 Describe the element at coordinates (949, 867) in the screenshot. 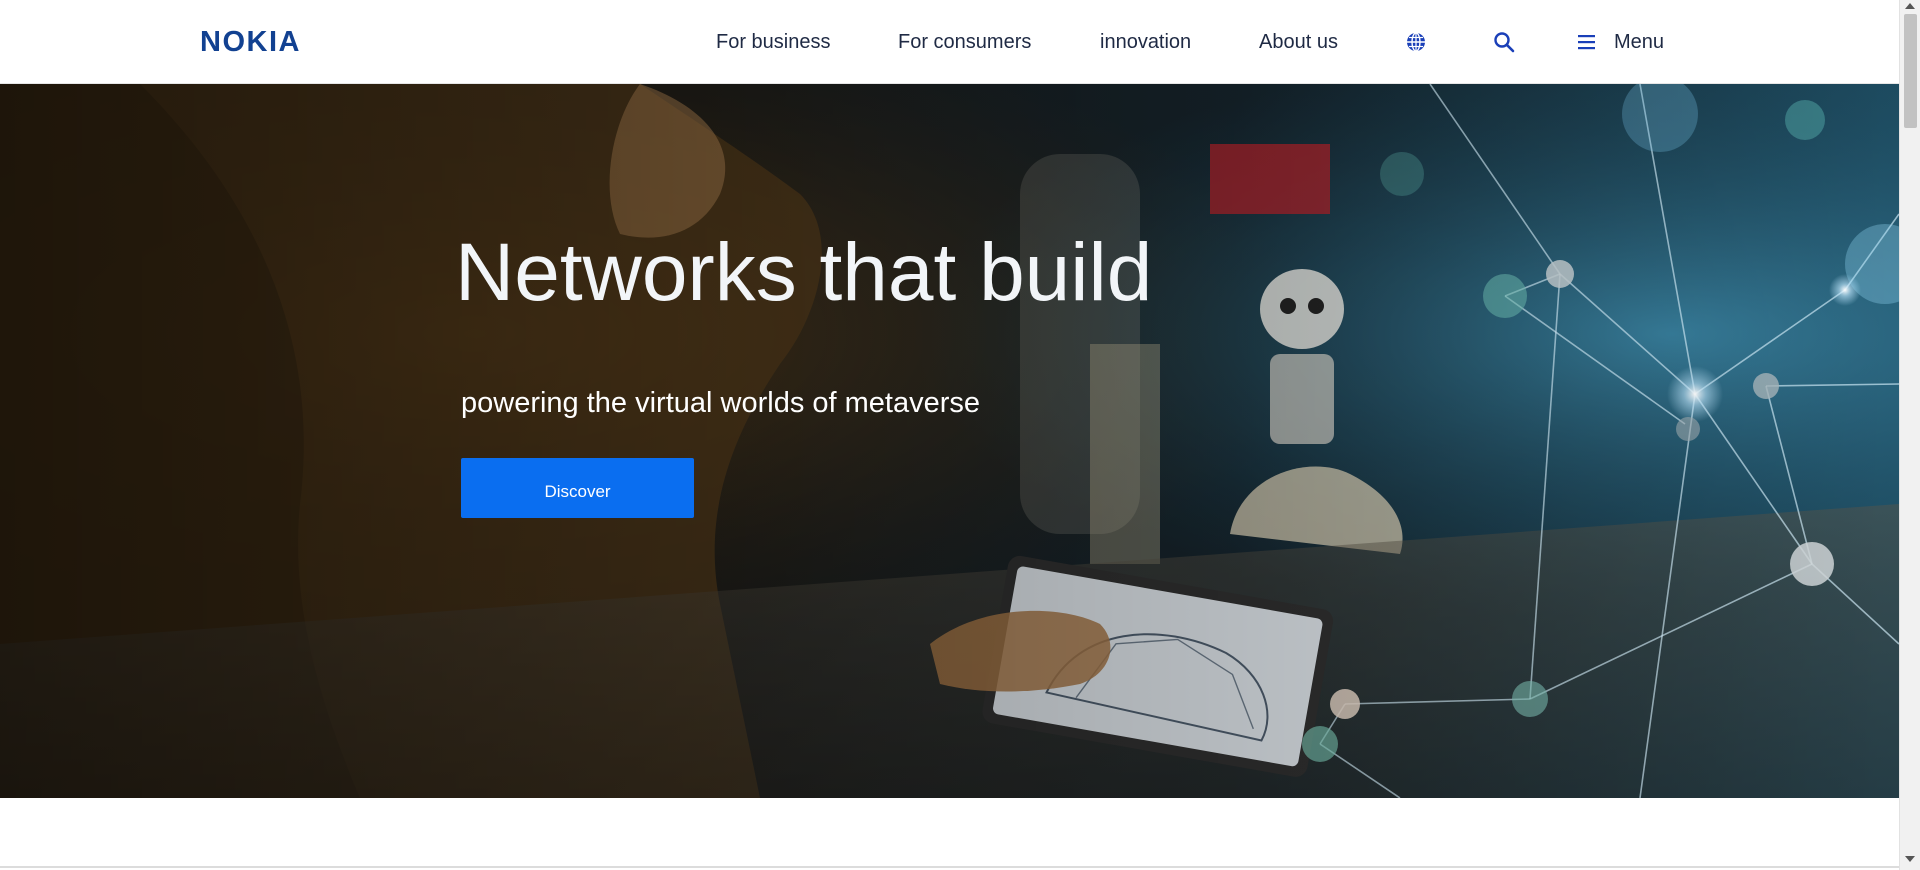

I see `window-bottom-edge` at that location.